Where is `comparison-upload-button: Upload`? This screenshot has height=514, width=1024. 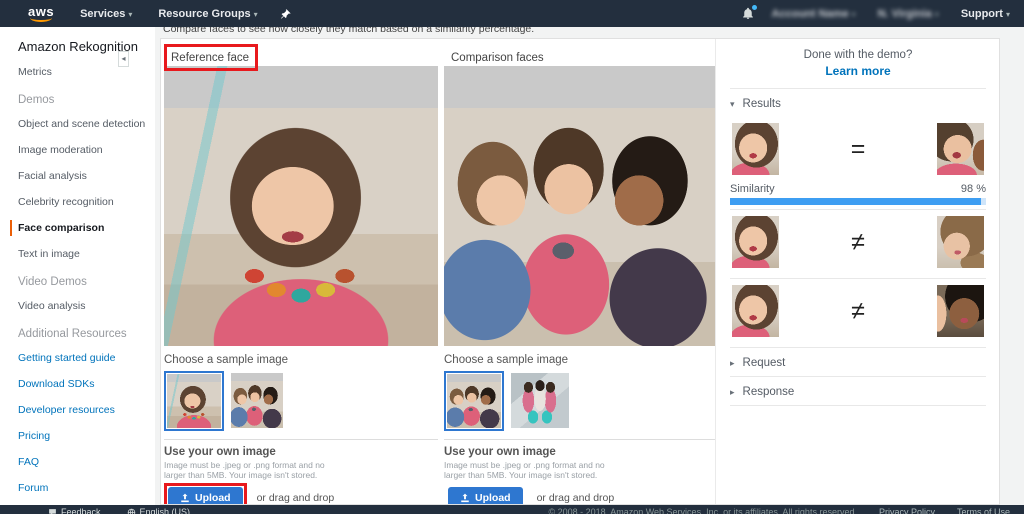 comparison-upload-button: Upload is located at coordinates (485, 495).